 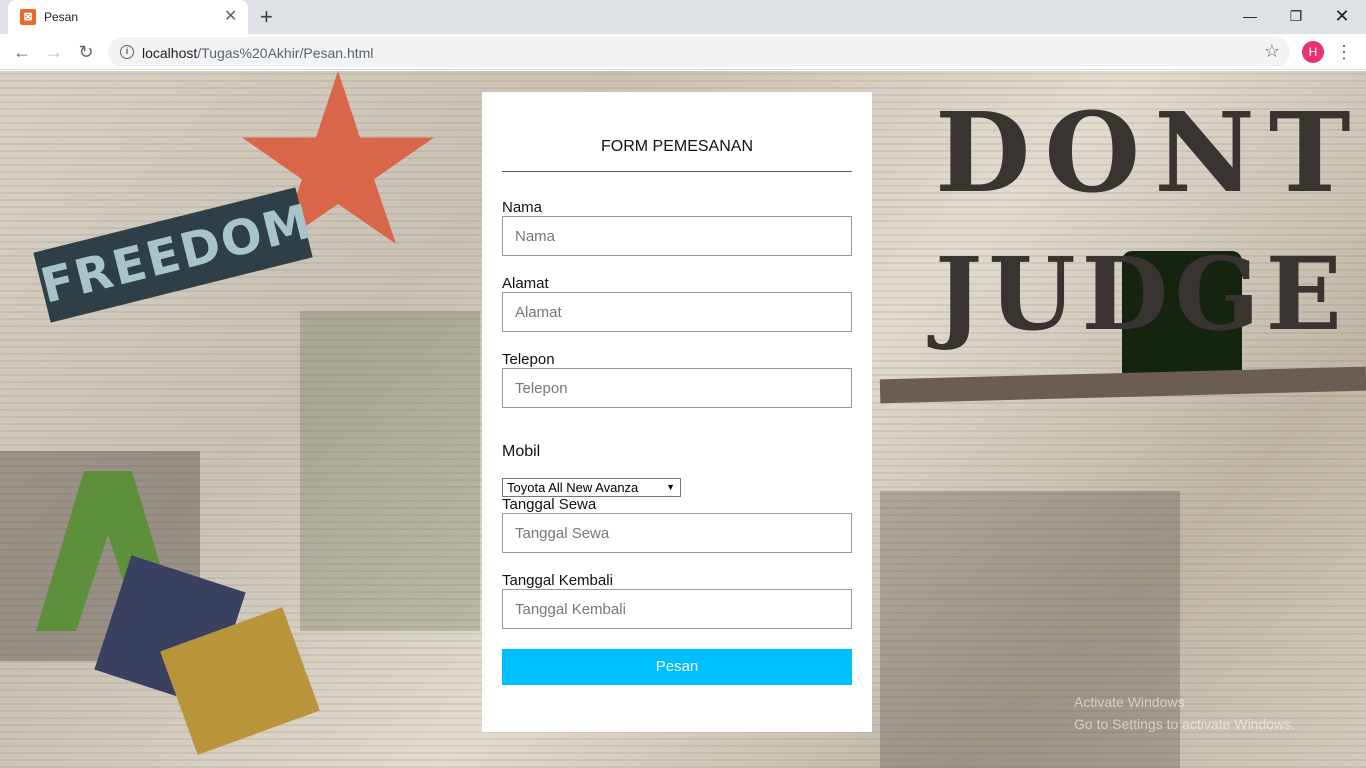 What do you see at coordinates (128, 17) in the screenshot?
I see `tab-pesan: ⊠ Pesan ✕` at bounding box center [128, 17].